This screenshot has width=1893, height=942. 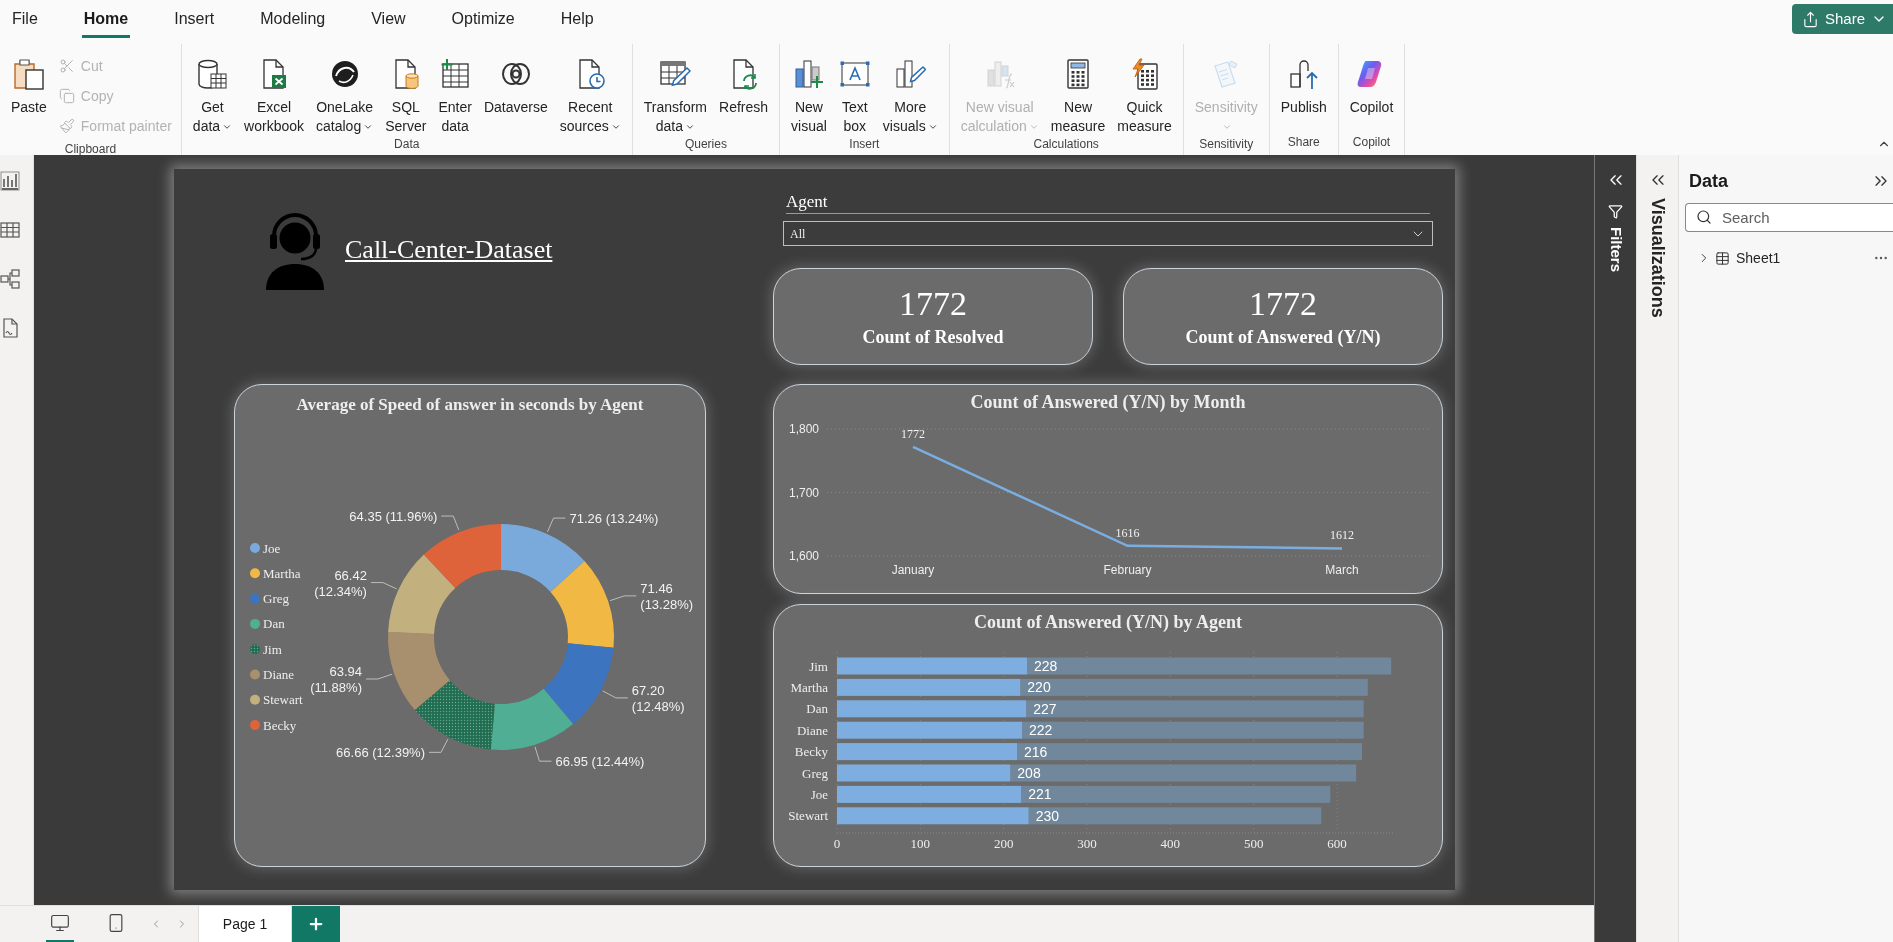 What do you see at coordinates (808, 74) in the screenshot?
I see `chart-plus-icon` at bounding box center [808, 74].